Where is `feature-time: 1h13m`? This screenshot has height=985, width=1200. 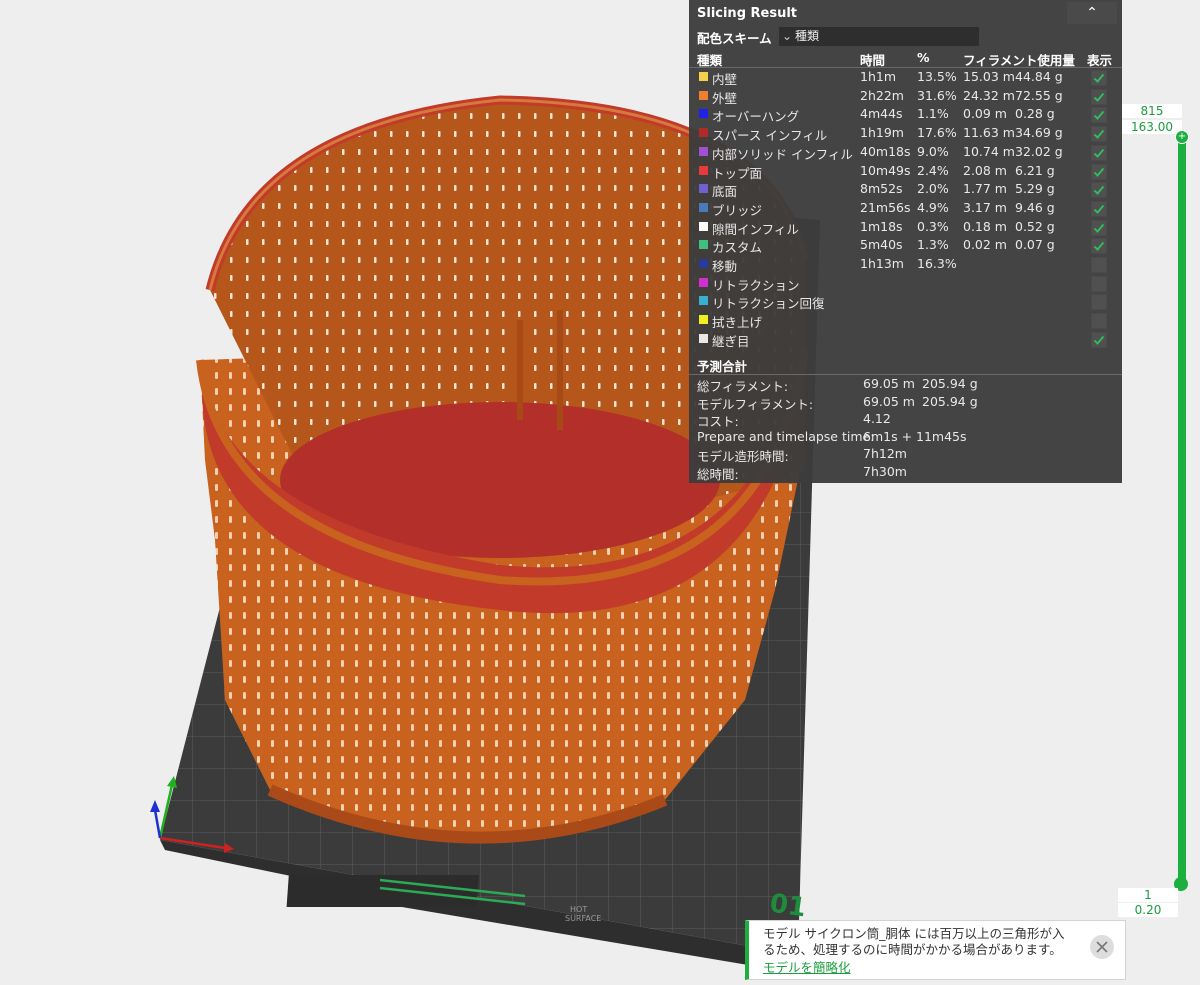 feature-time: 1h13m is located at coordinates (882, 263).